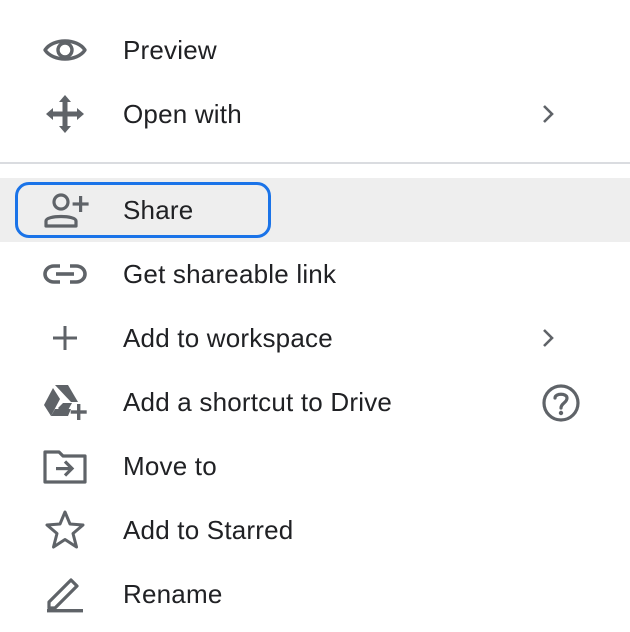  What do you see at coordinates (230, 274) in the screenshot?
I see `menu-item-label: Get shareable link` at bounding box center [230, 274].